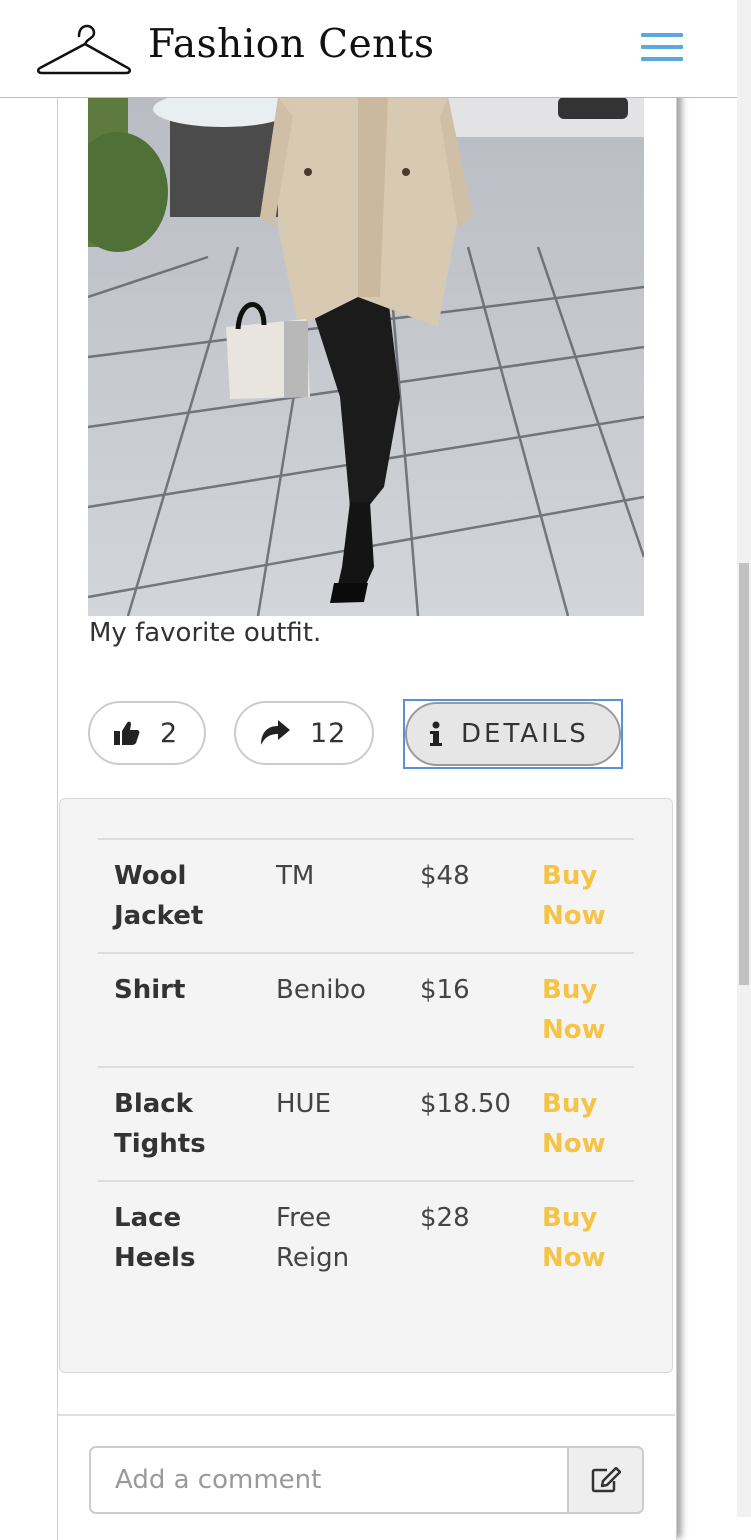 The image size is (751, 1540). I want to click on brand-title: Fashion Cents, so click(291, 44).